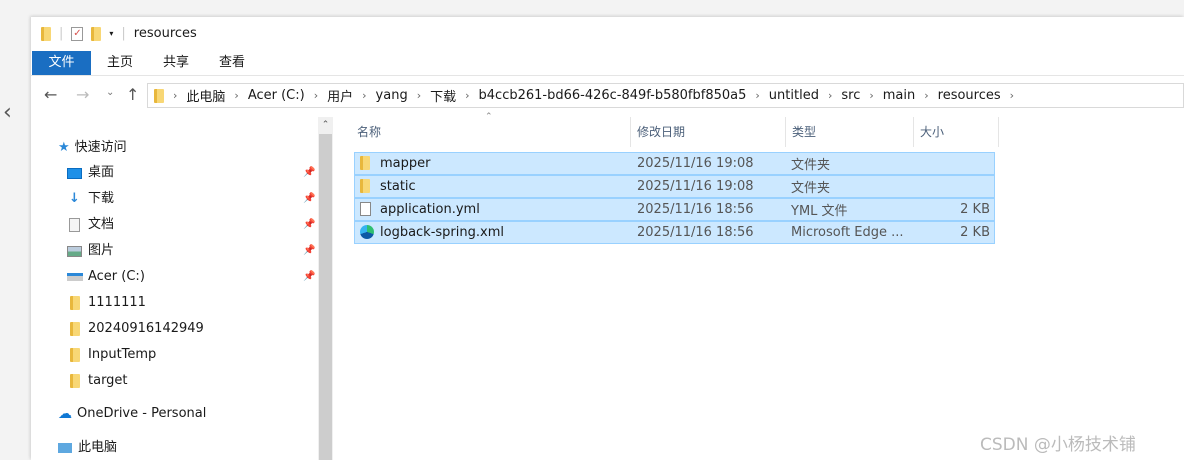  I want to click on sidebar-quick-access: ★ 快速访问, so click(92, 148).